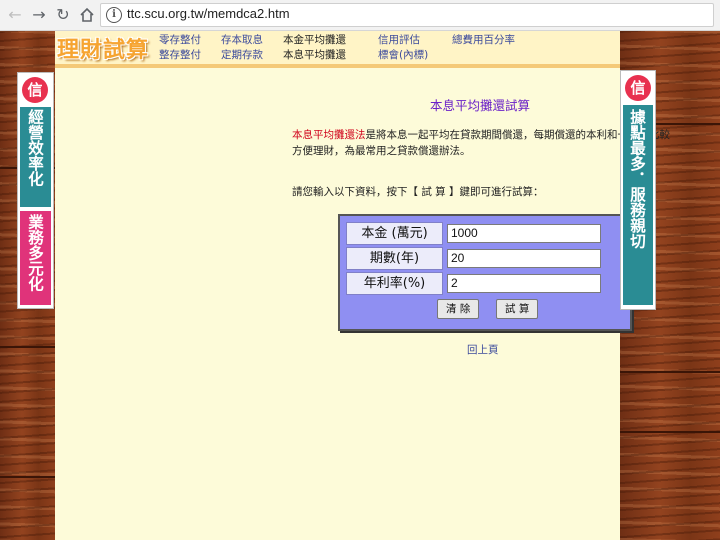 The height and width of the screenshot is (540, 720). What do you see at coordinates (35, 148) in the screenshot?
I see `left-banner-top-text: 經營效率化` at bounding box center [35, 148].